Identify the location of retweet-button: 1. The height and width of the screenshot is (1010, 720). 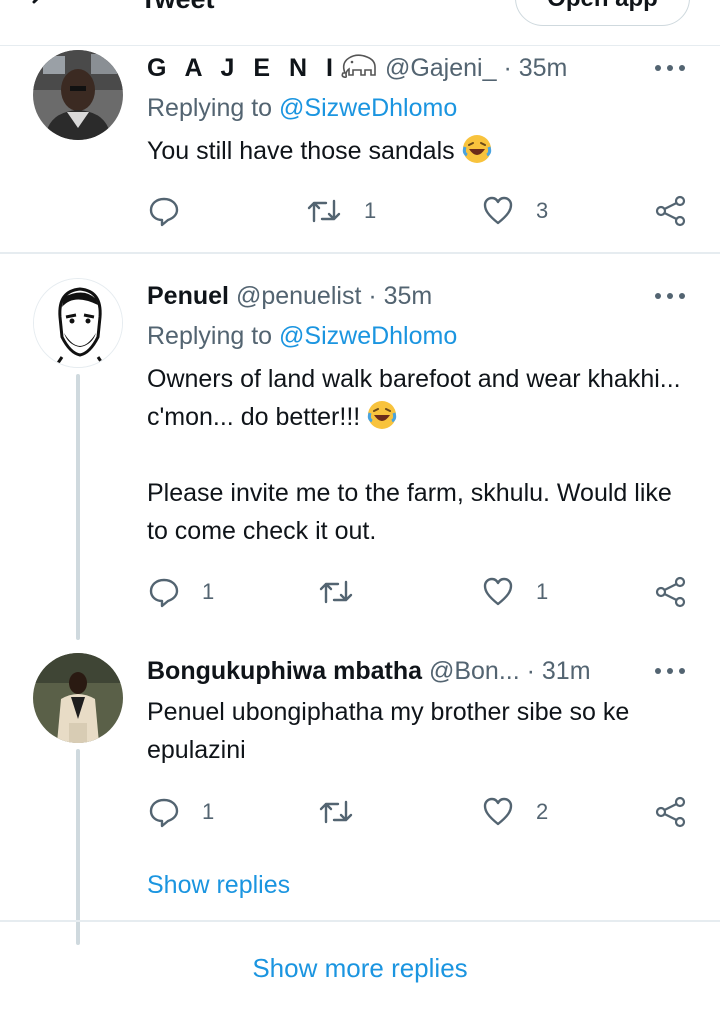
(341, 211).